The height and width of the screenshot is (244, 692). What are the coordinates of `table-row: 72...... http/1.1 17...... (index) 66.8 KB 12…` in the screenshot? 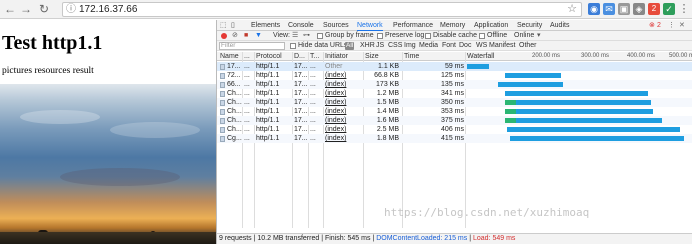 It's located at (454, 75).